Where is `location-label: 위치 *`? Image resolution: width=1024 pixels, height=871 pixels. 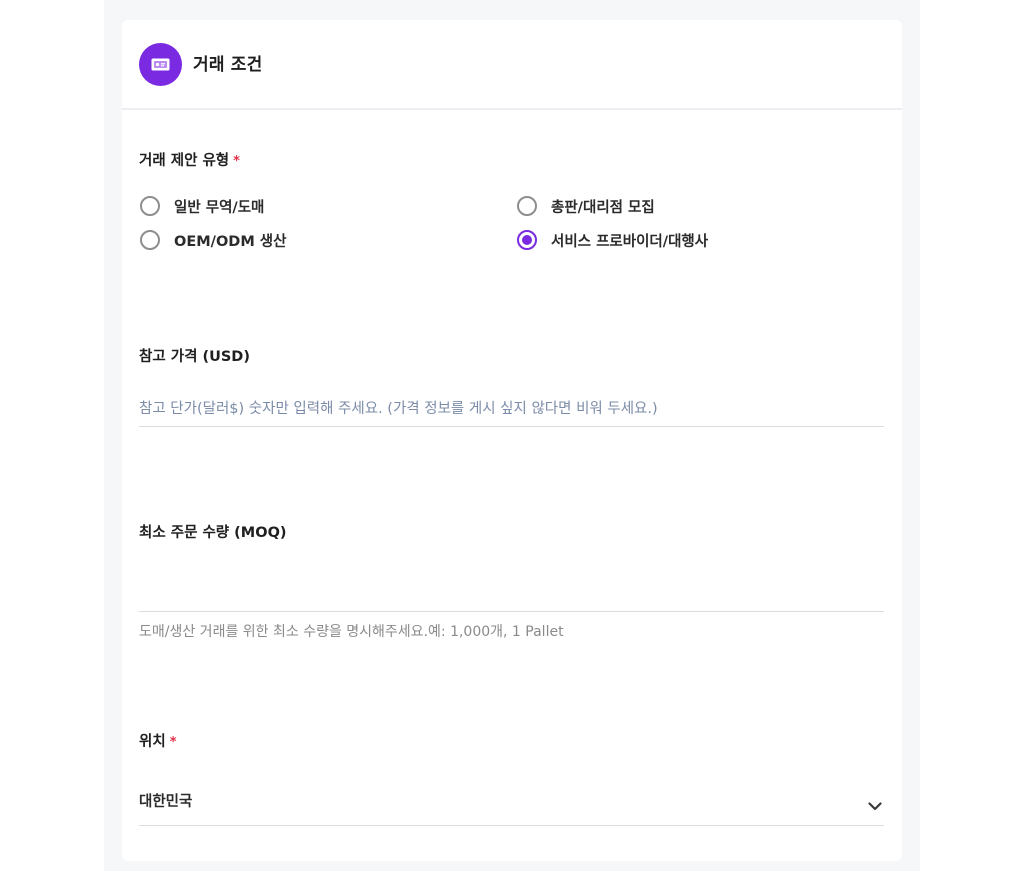 location-label: 위치 * is located at coordinates (158, 740).